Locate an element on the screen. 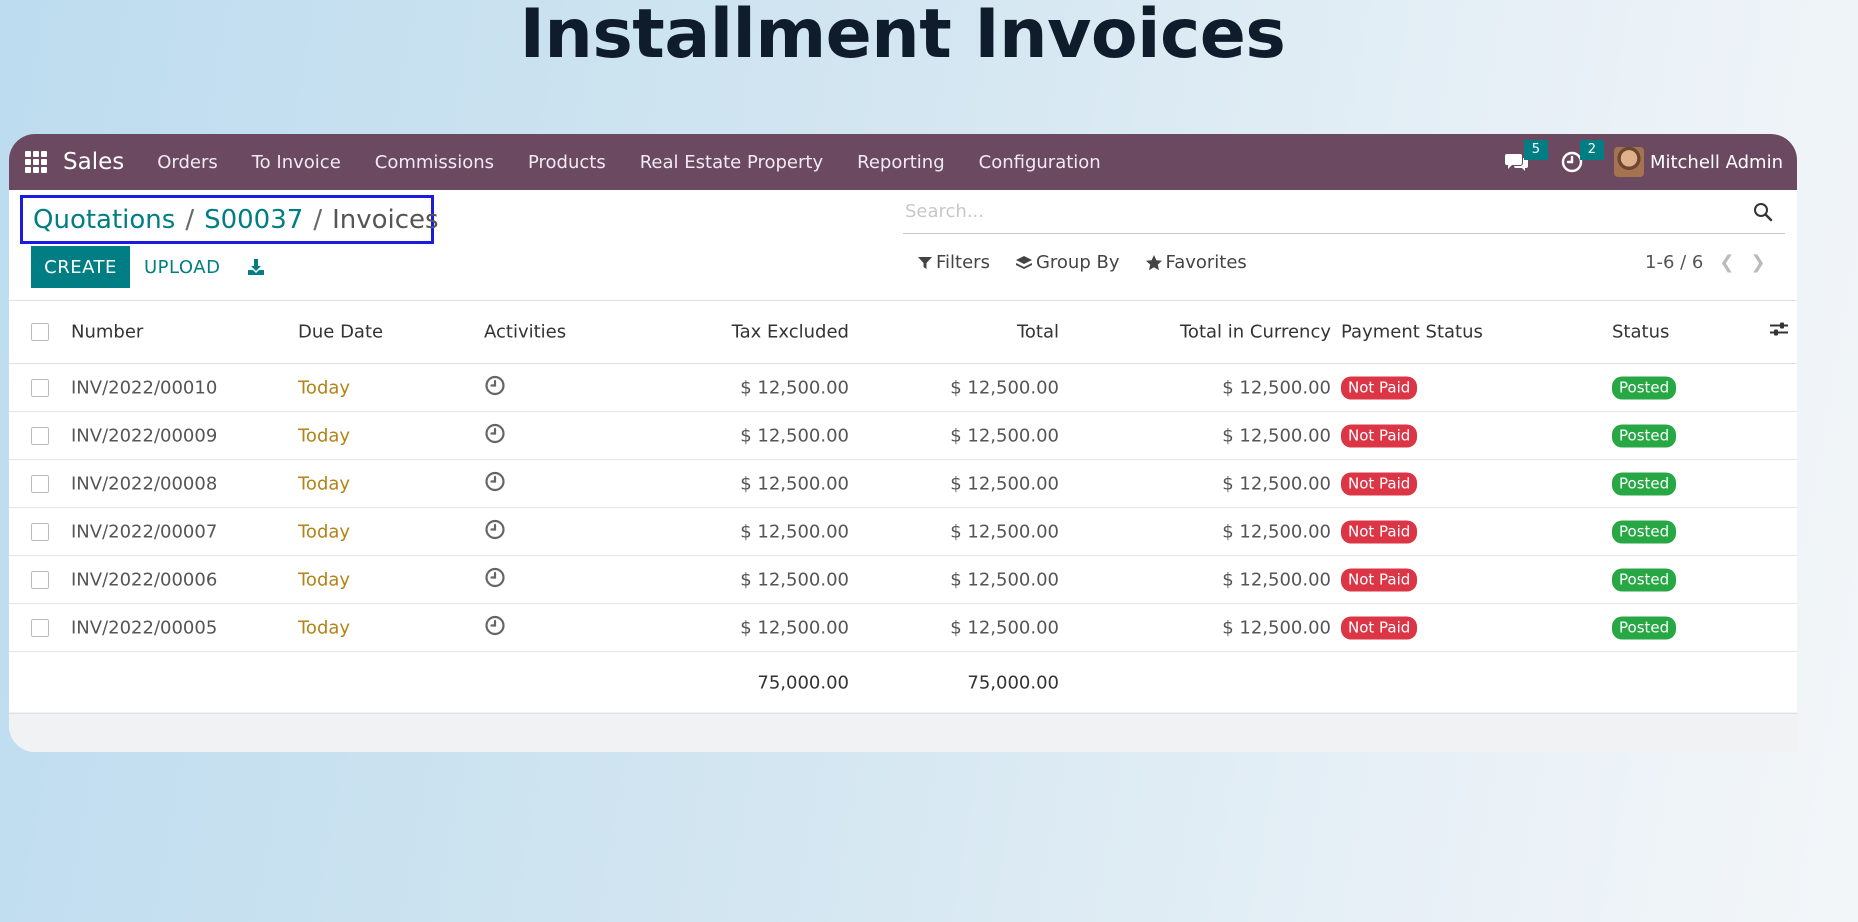 The image size is (1858, 922). activities-button: 2 is located at coordinates (1582, 157).